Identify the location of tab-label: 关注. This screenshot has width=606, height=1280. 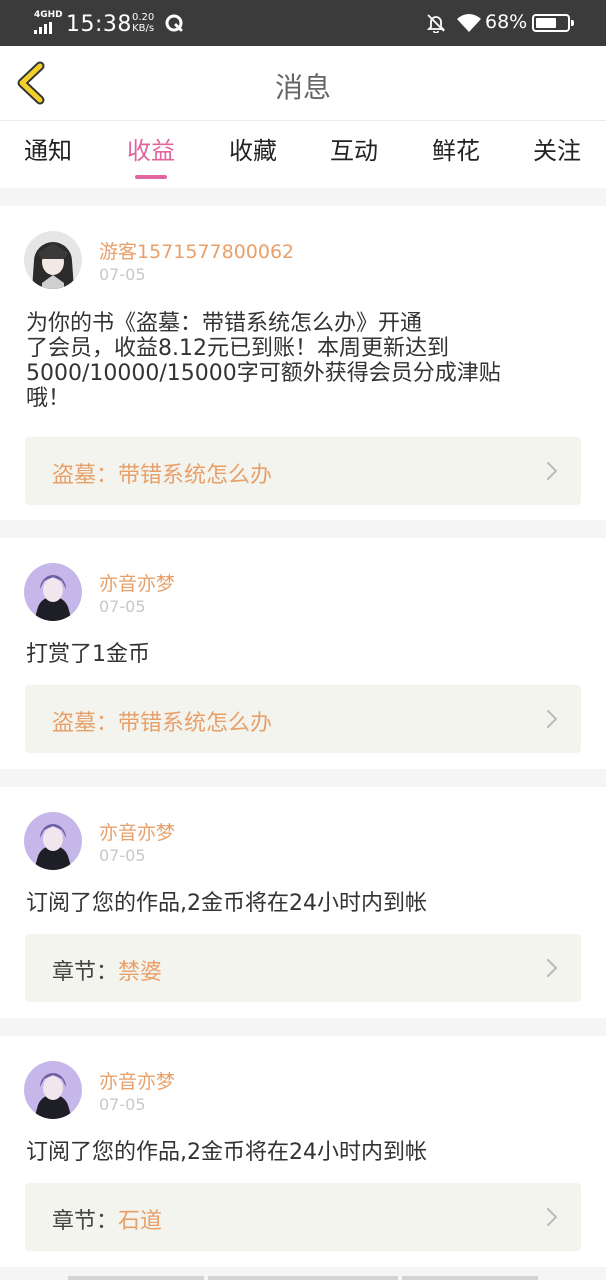
(557, 151).